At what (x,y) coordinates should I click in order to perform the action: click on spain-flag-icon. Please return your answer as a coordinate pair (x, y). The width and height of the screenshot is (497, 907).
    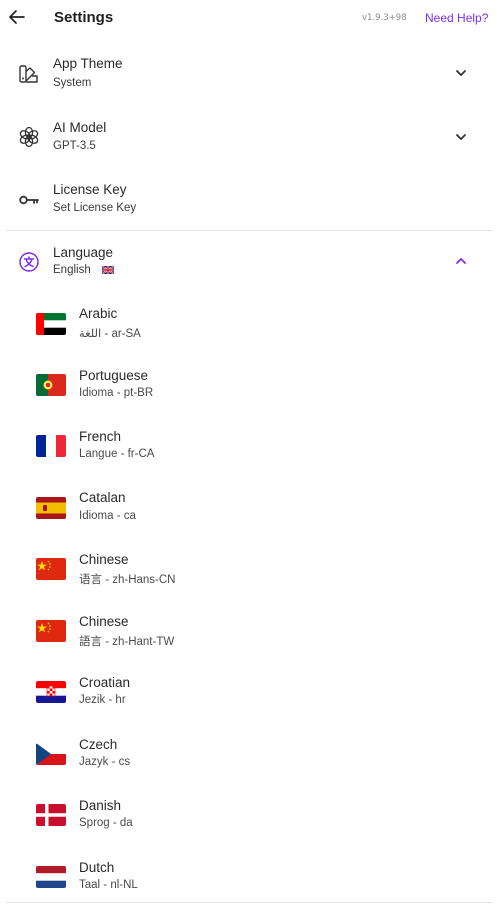
    Looking at the image, I should click on (51, 508).